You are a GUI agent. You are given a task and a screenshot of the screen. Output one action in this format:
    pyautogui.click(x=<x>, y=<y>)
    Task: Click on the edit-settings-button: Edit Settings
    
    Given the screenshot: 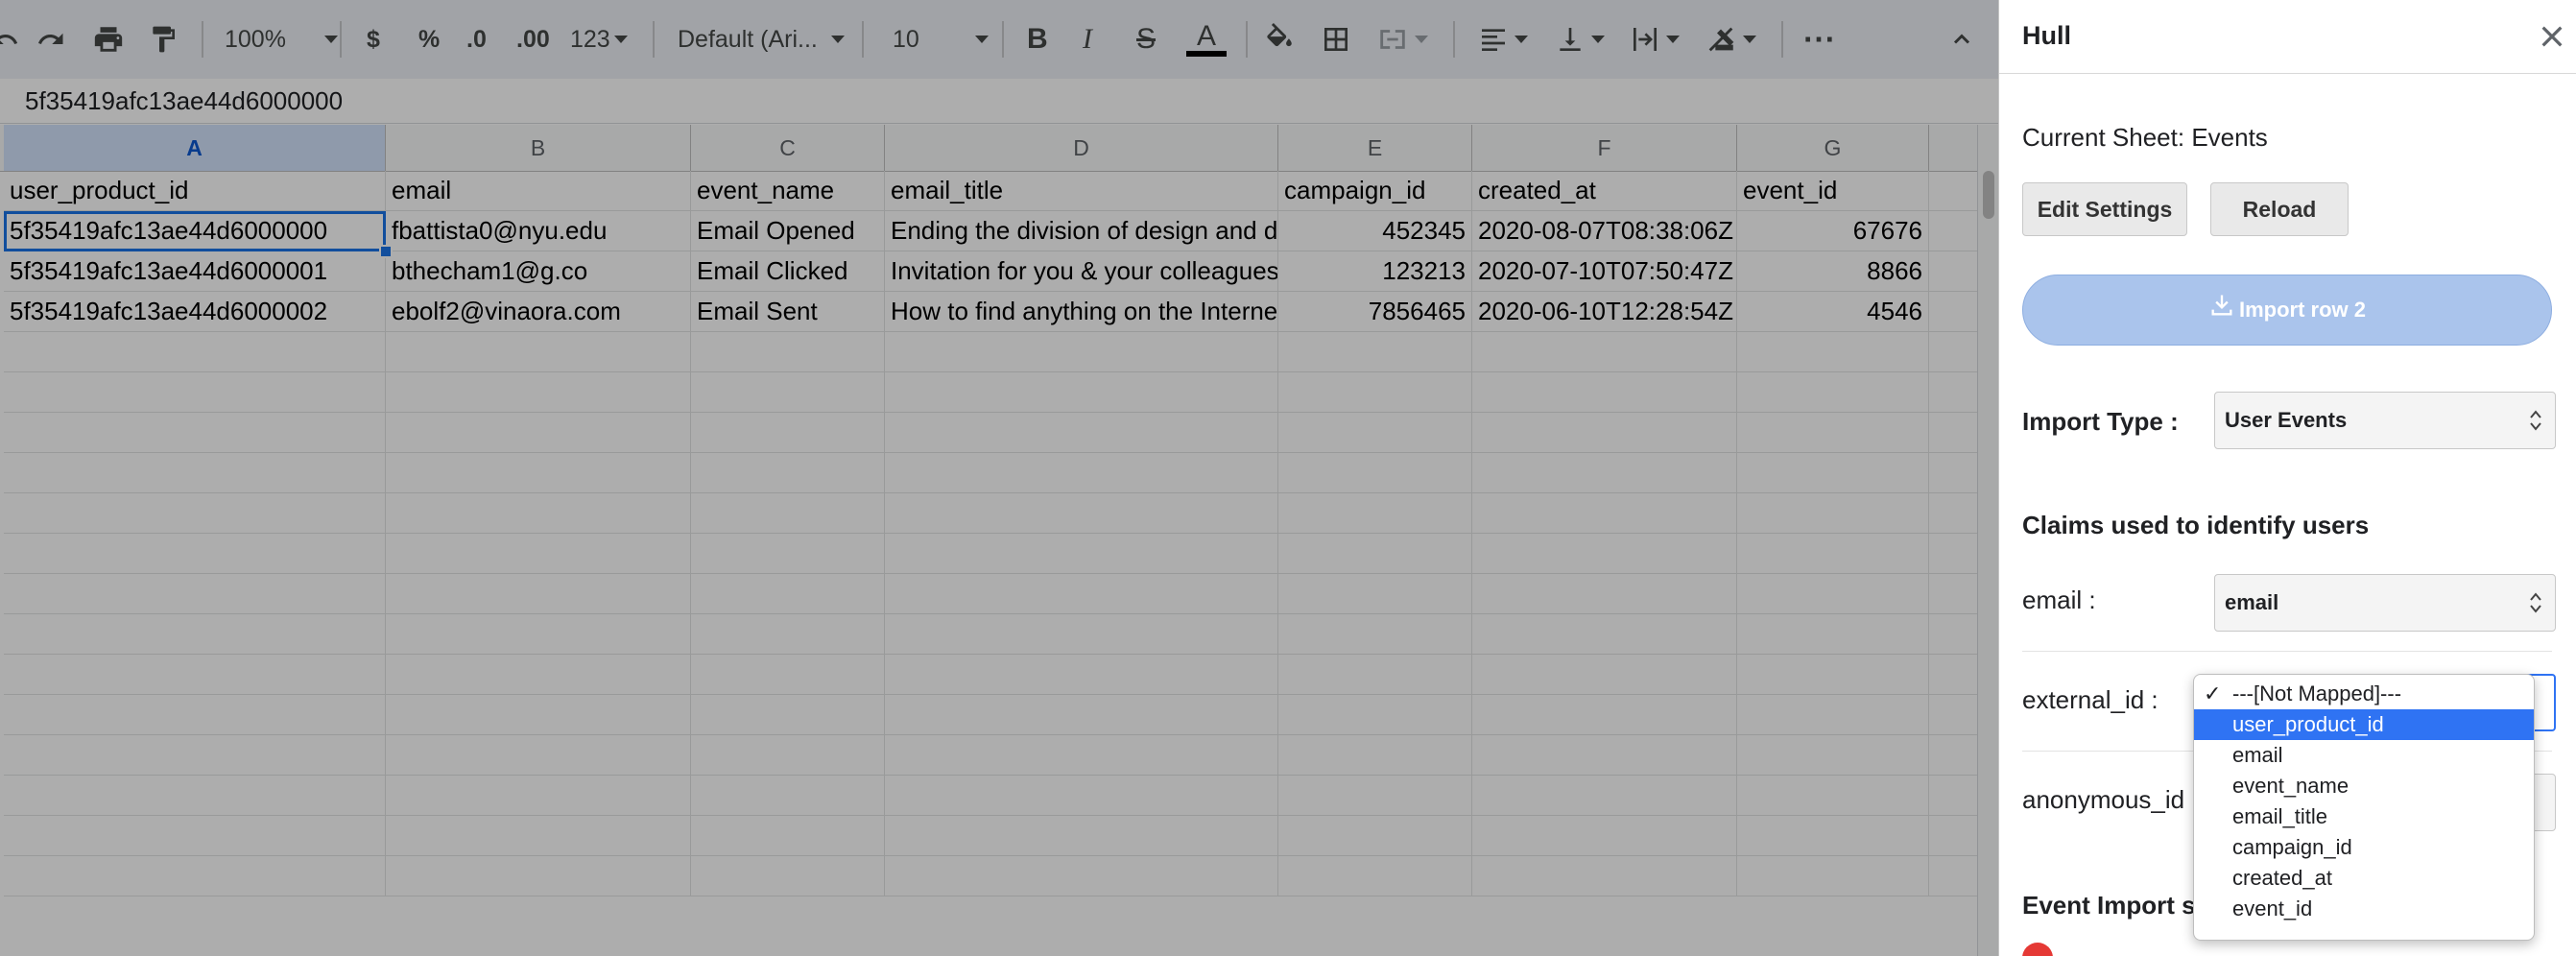 What is the action you would take?
    pyautogui.click(x=2104, y=209)
    